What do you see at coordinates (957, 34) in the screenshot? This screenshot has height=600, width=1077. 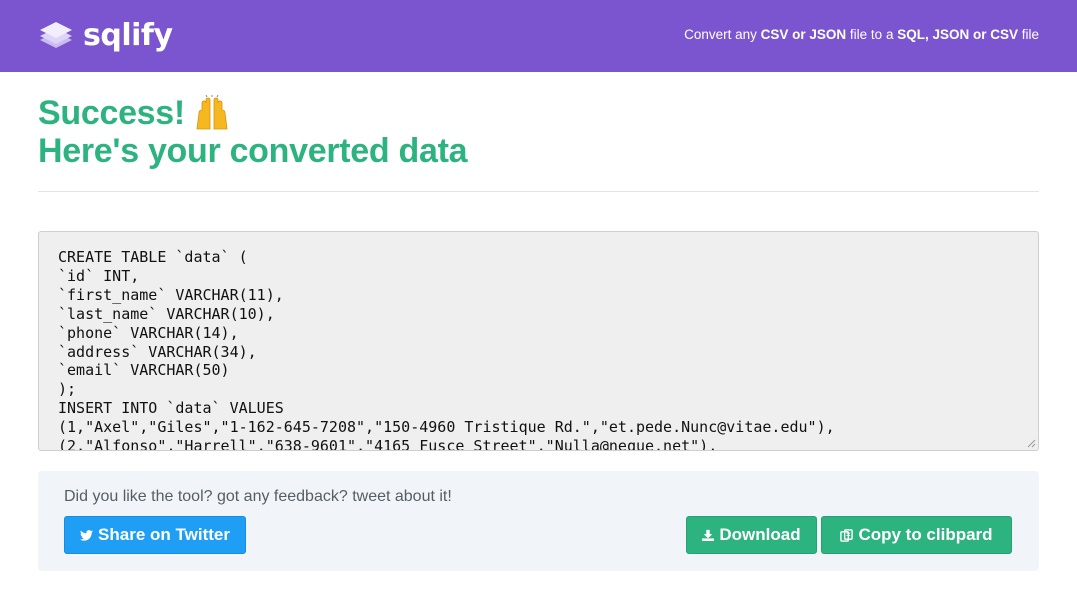 I see `tagline-output-formats: SQL, JSON or CSV` at bounding box center [957, 34].